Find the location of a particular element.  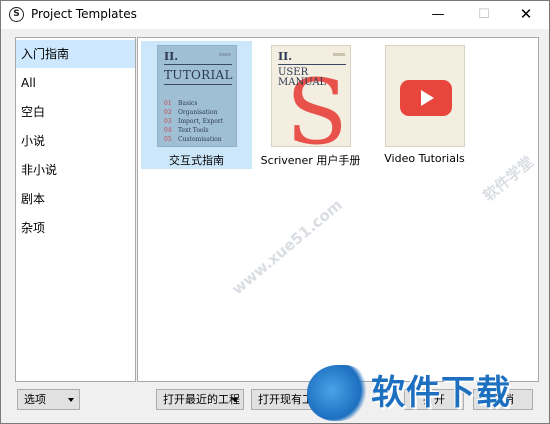

toc-row: 01 Basics is located at coordinates (181, 103).